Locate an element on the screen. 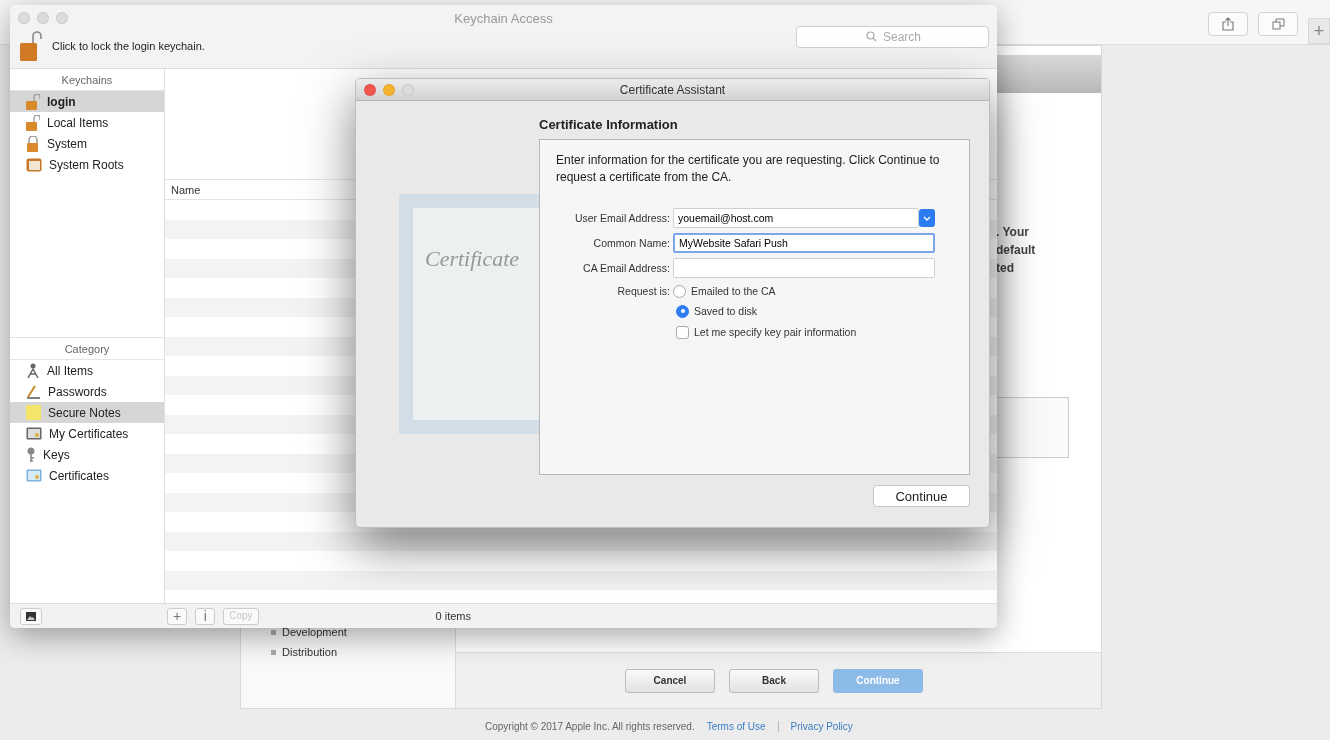  field-label: CA Email Address: is located at coordinates (626, 268).